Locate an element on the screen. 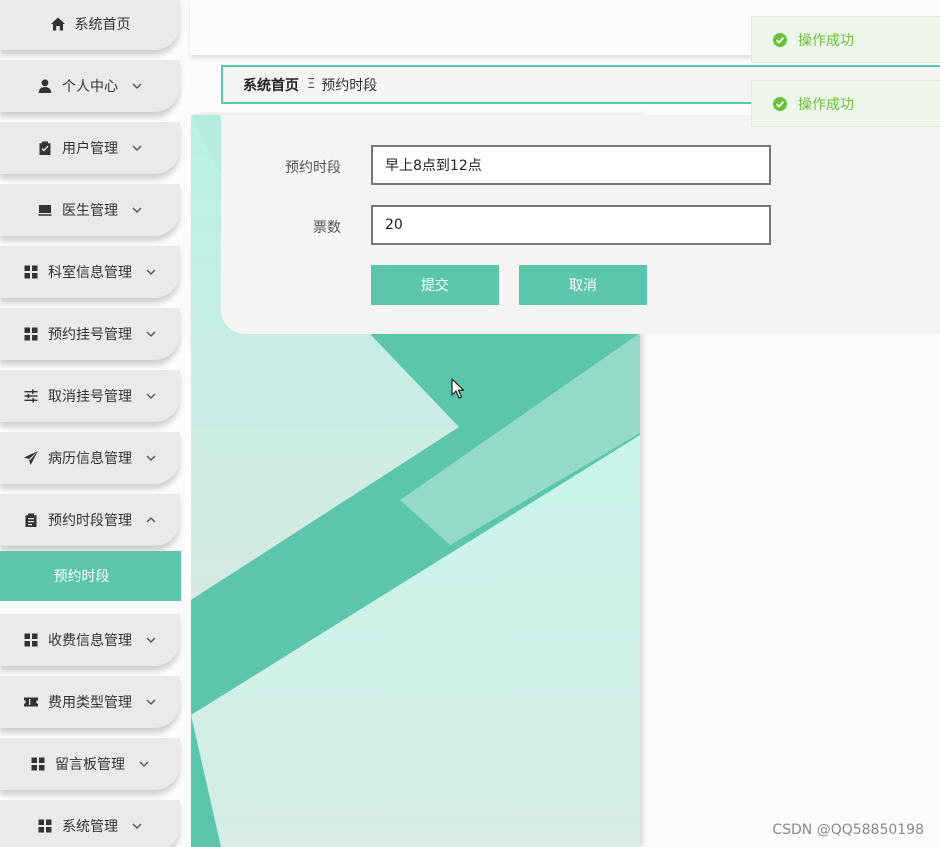 This screenshot has width=940, height=847. chevron-up-icon is located at coordinates (151, 520).